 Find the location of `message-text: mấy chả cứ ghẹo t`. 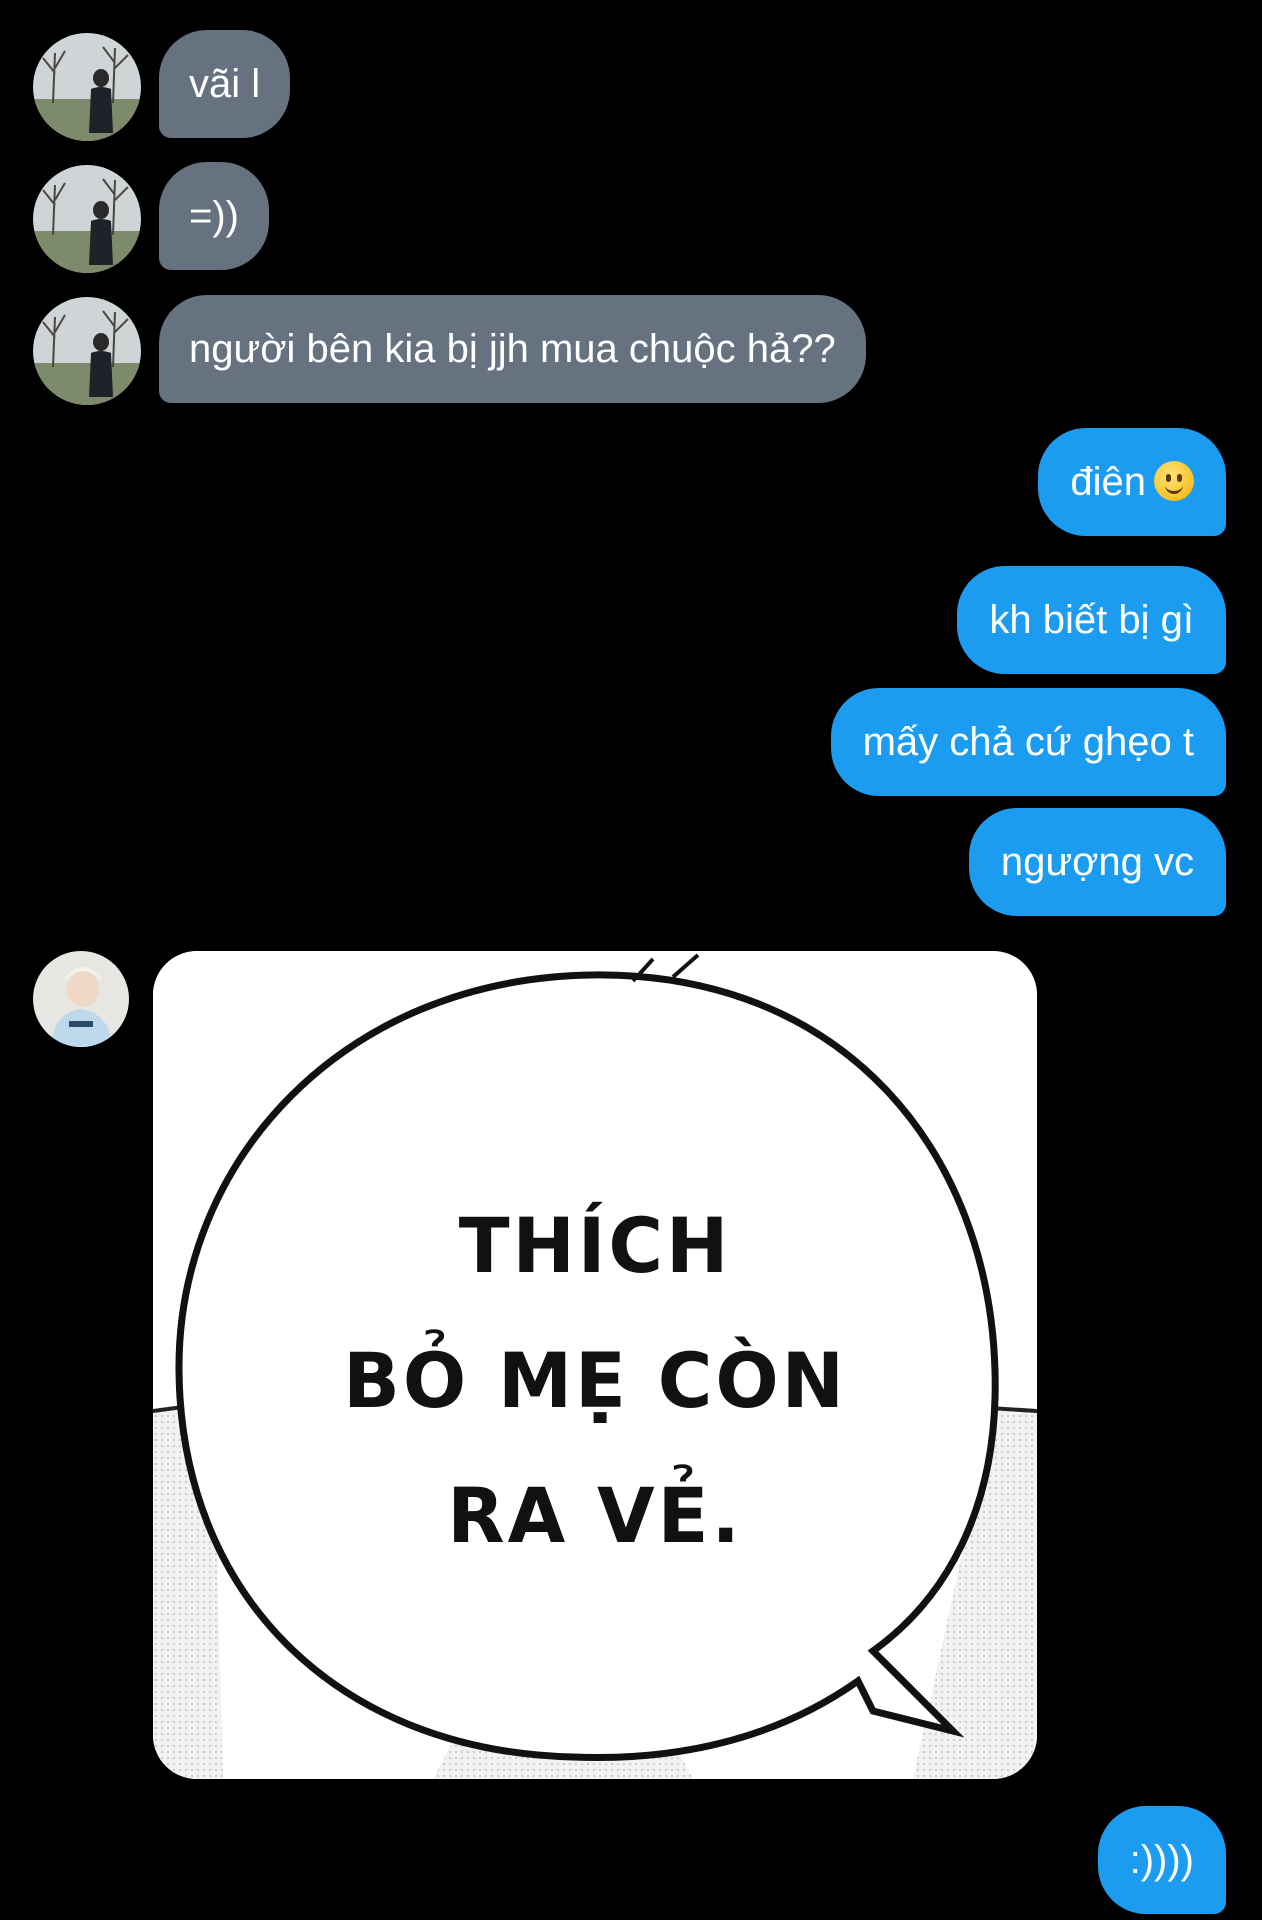

message-text: mấy chả cứ ghẹo t is located at coordinates (1028, 742).